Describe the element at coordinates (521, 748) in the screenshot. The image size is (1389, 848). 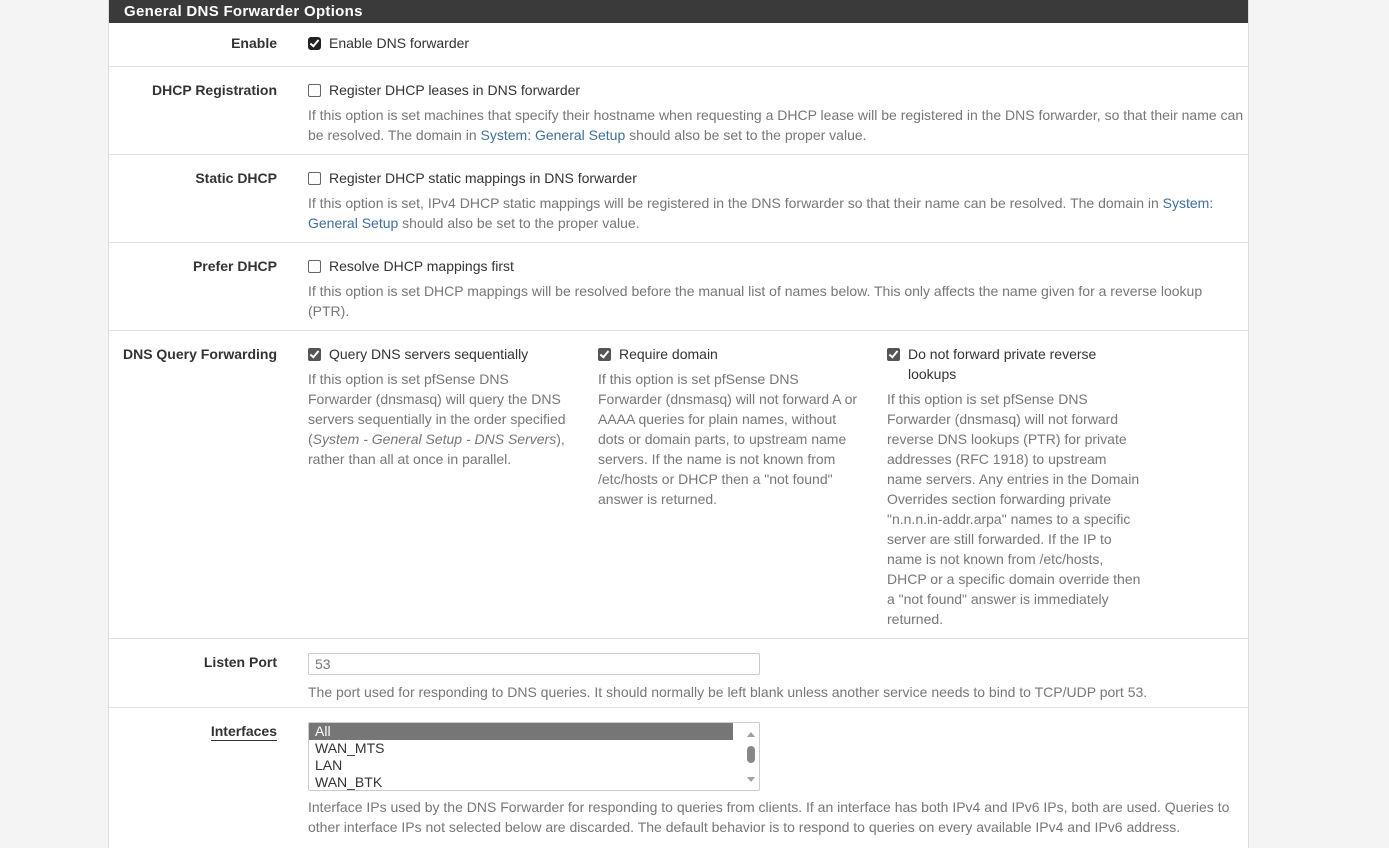
I see `interface-option-wan-mts: WAN_MTS` at that location.